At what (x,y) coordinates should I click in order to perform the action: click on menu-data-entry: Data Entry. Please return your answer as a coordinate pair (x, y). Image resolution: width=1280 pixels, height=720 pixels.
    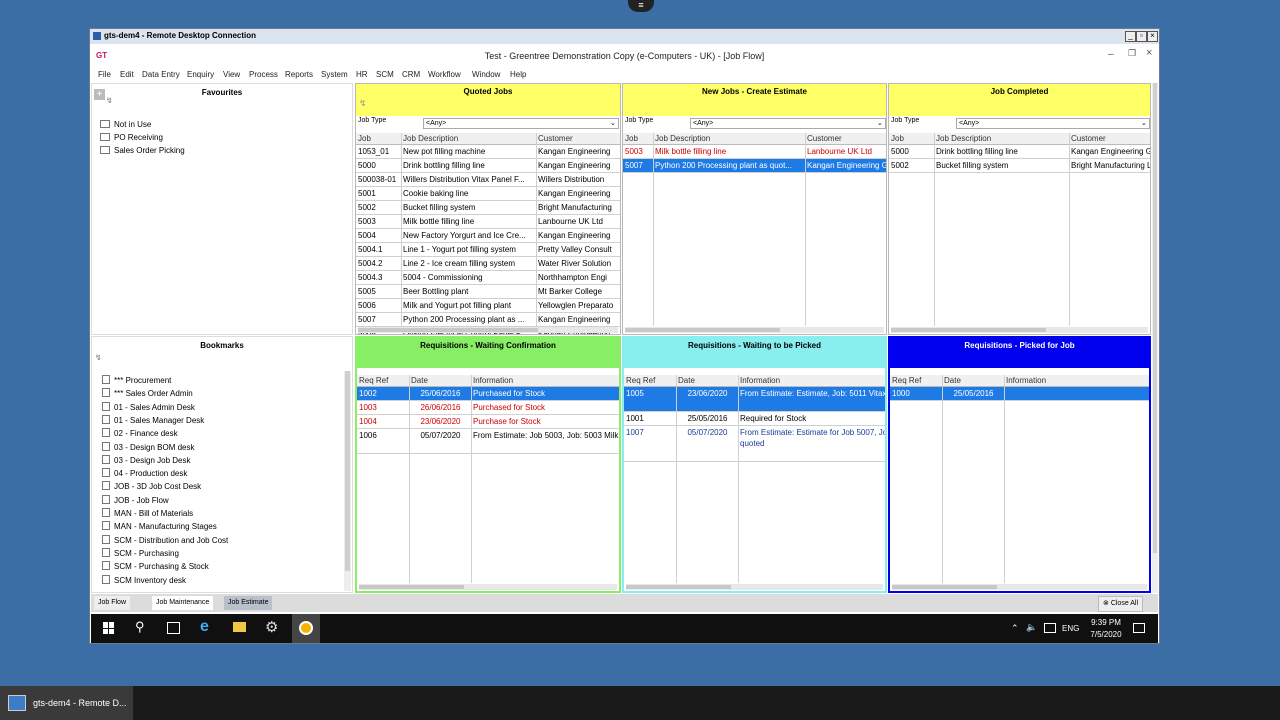
    Looking at the image, I should click on (161, 74).